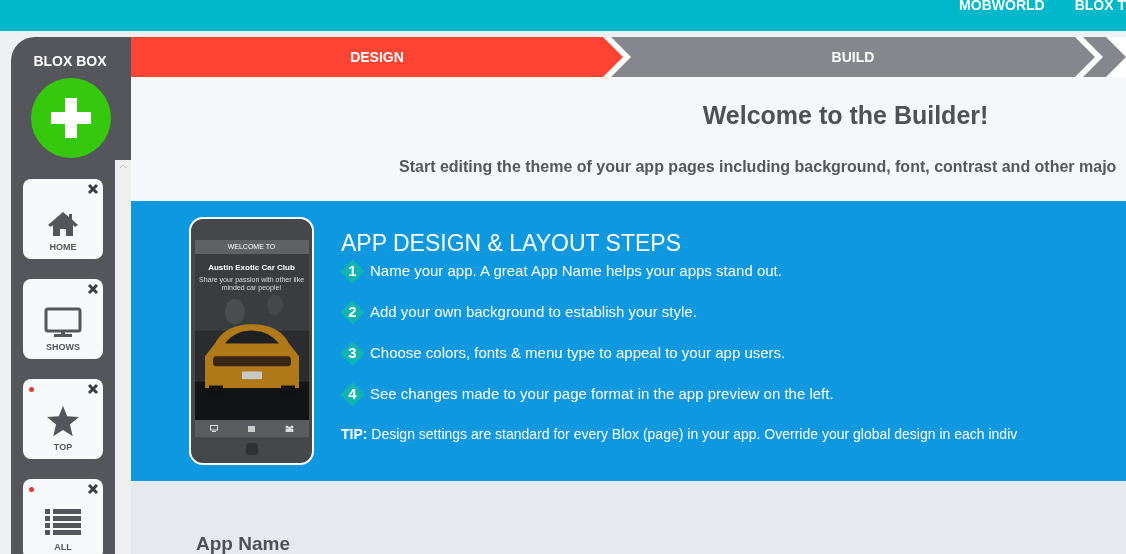  What do you see at coordinates (70, 61) in the screenshot?
I see `sidebar-title: BLOX BOX` at bounding box center [70, 61].